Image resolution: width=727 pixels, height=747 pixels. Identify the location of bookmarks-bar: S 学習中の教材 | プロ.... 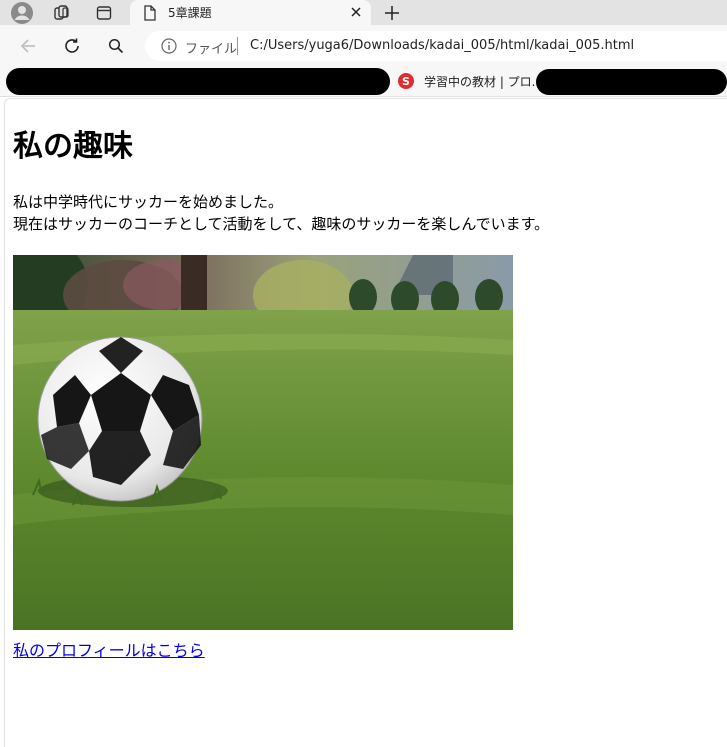
(363, 81).